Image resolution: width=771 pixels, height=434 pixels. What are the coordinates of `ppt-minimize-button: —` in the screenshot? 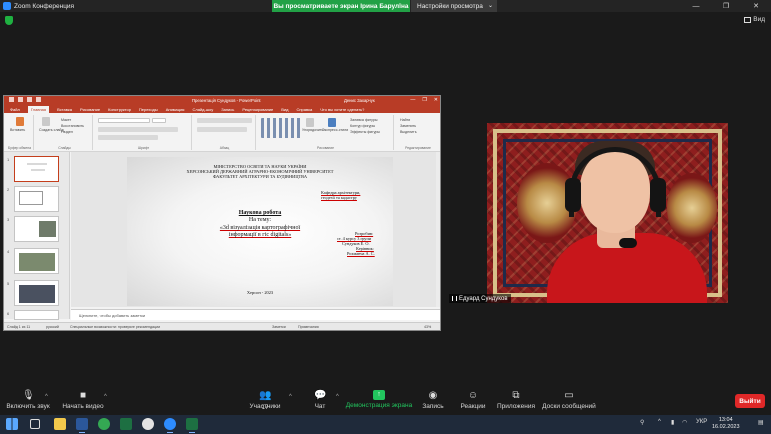 It's located at (412, 100).